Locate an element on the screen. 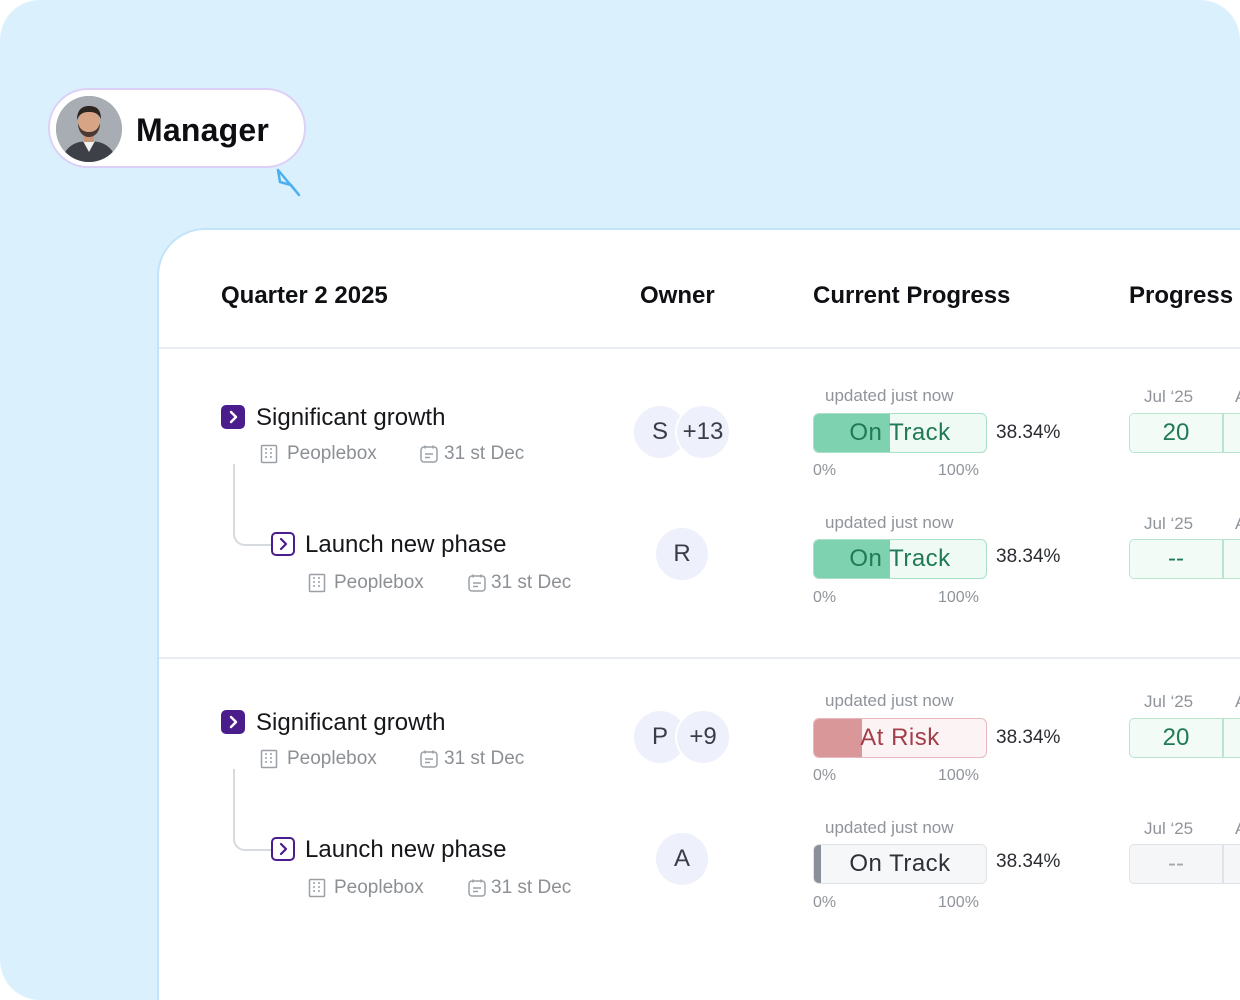 This screenshot has width=1240, height=1000. manager-avatar is located at coordinates (89, 129).